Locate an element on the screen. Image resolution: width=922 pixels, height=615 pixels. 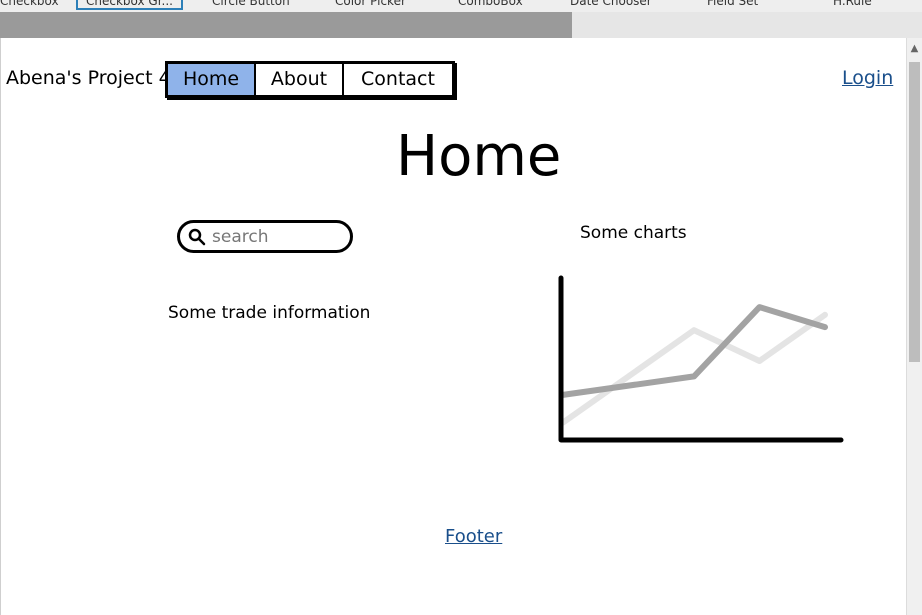
page-title: Home is located at coordinates (479, 156).